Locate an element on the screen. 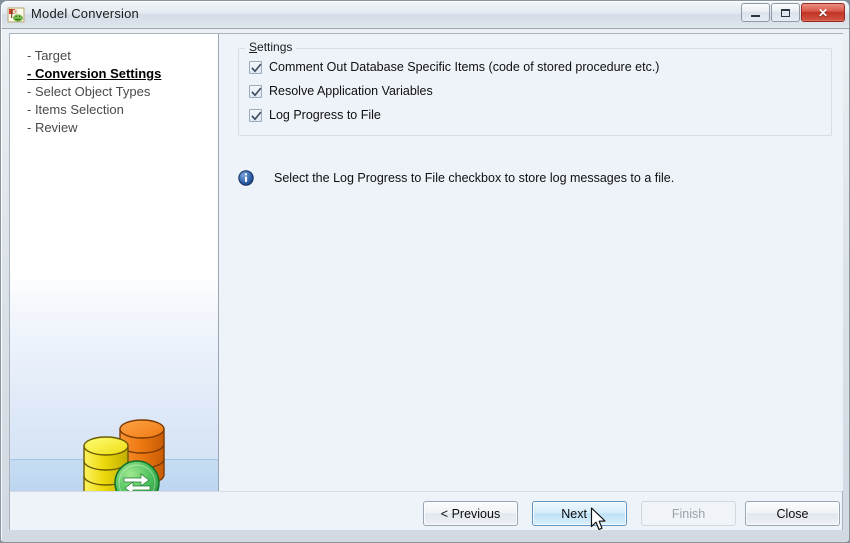 The height and width of the screenshot is (543, 850). sidebar-item-select-object-types: - Select Object Types is located at coordinates (119, 92).